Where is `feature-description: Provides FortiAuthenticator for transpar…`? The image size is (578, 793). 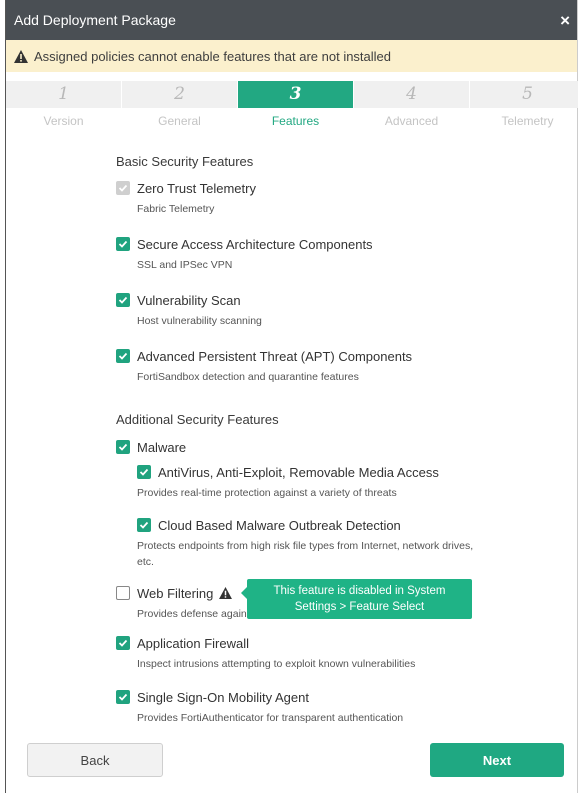
feature-description: Provides FortiAuthenticator for transpar… is located at coordinates (270, 718).